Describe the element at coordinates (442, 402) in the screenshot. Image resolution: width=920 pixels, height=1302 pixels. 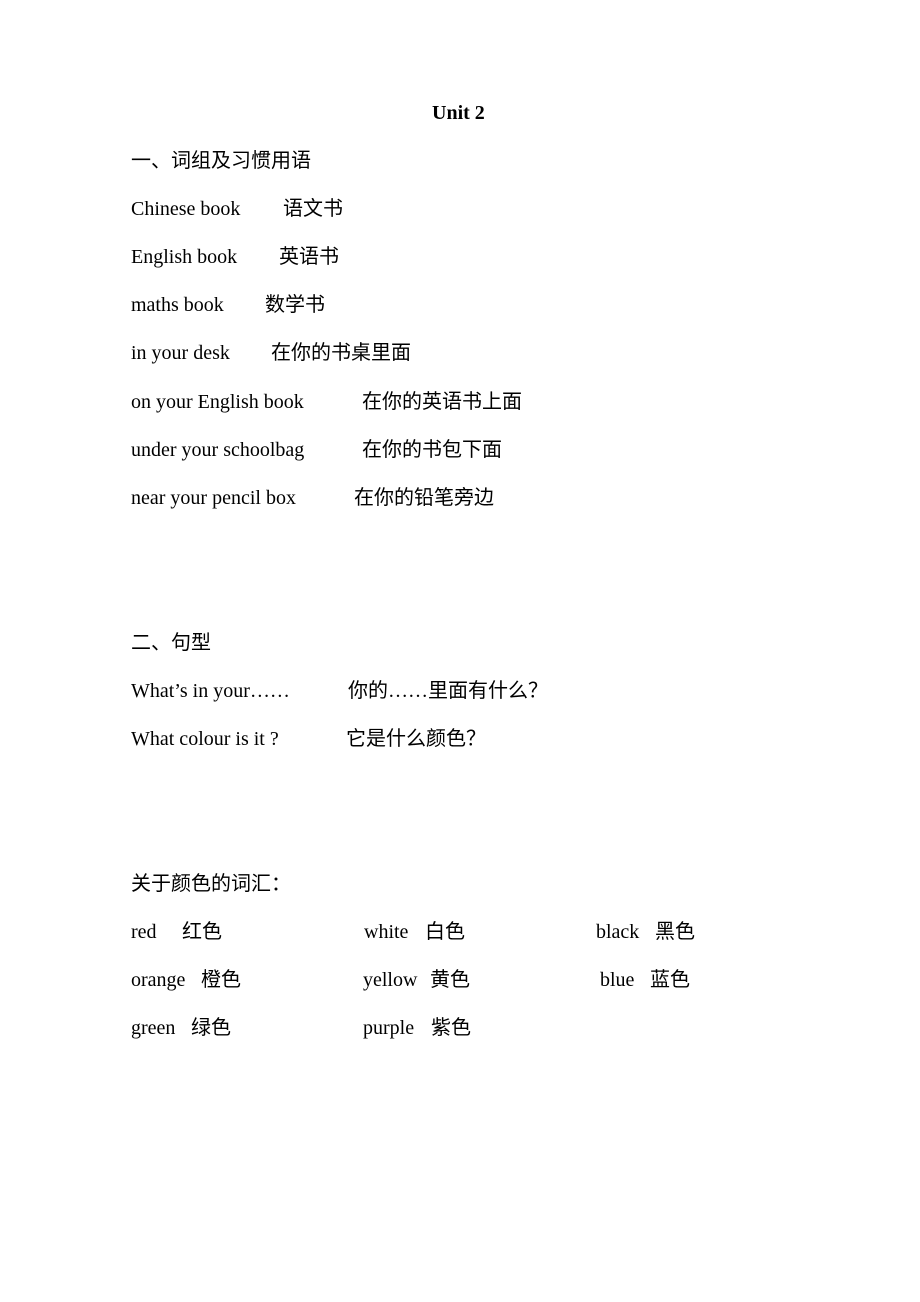
I see `phrase-zh: 在你的英语书上面` at that location.